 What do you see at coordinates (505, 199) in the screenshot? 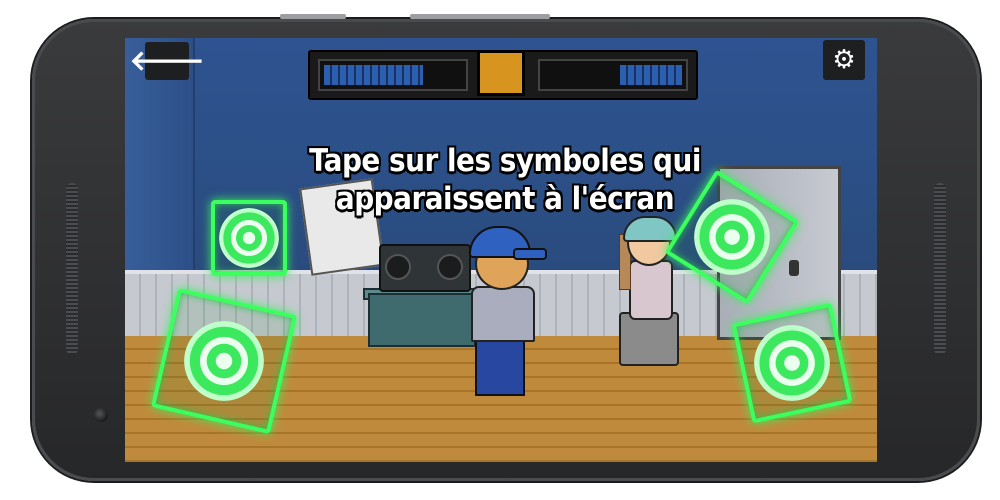
I see `instruction-line-2: apparaissent à l'écran` at bounding box center [505, 199].